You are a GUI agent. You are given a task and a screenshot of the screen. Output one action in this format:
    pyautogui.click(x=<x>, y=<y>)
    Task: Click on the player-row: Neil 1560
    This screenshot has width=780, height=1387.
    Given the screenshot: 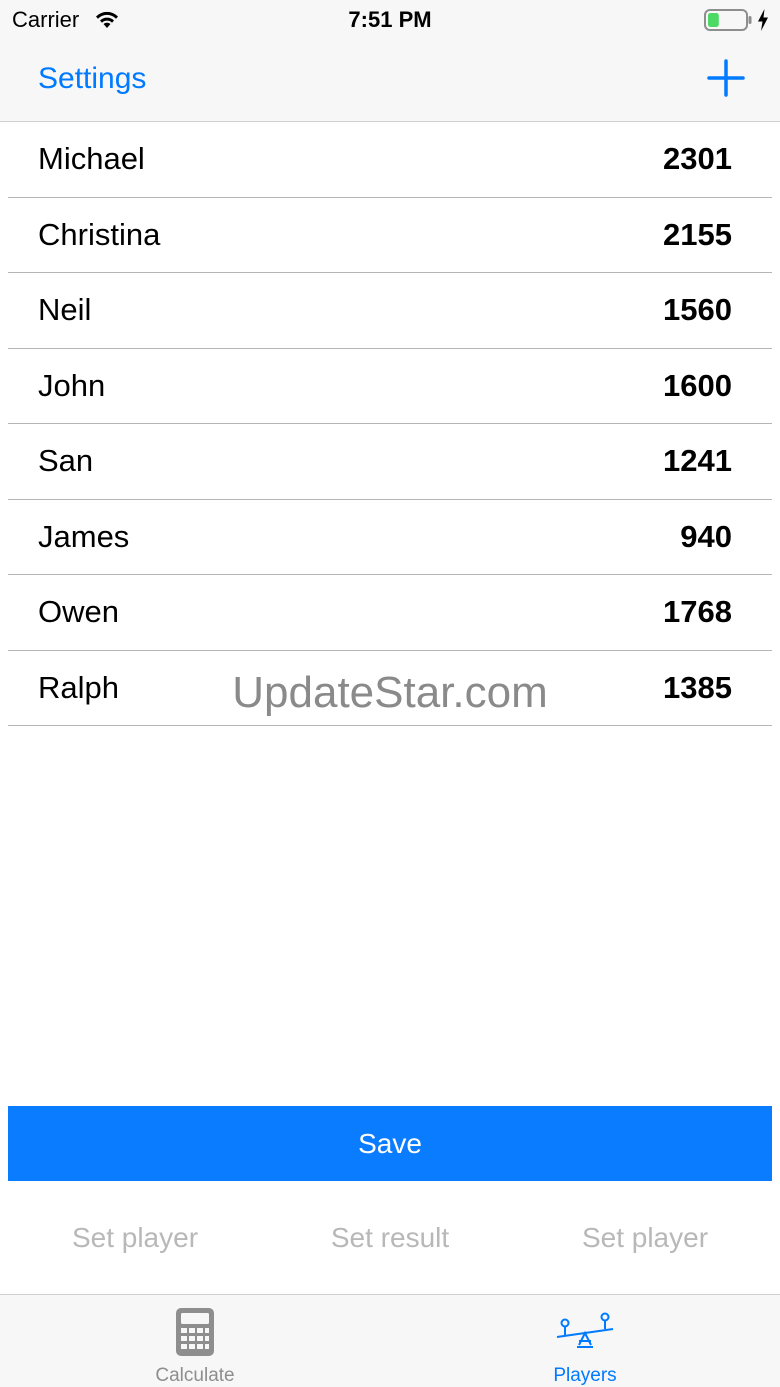 What is the action you would take?
    pyautogui.click(x=390, y=311)
    